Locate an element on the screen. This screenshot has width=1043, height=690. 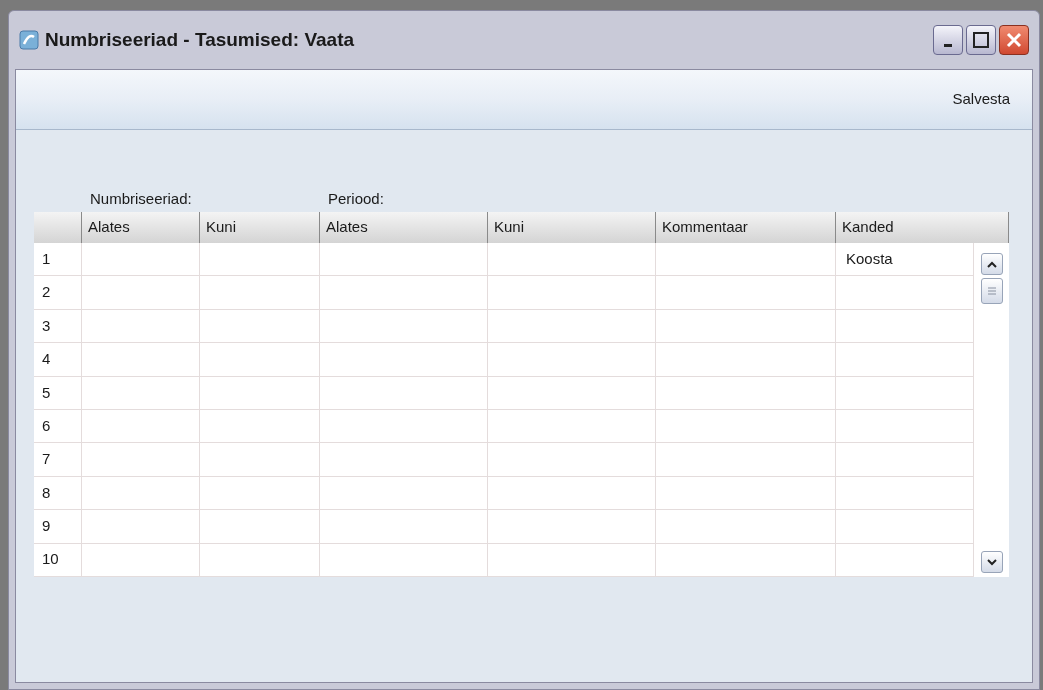
caret-up-icon is located at coordinates (991, 264).